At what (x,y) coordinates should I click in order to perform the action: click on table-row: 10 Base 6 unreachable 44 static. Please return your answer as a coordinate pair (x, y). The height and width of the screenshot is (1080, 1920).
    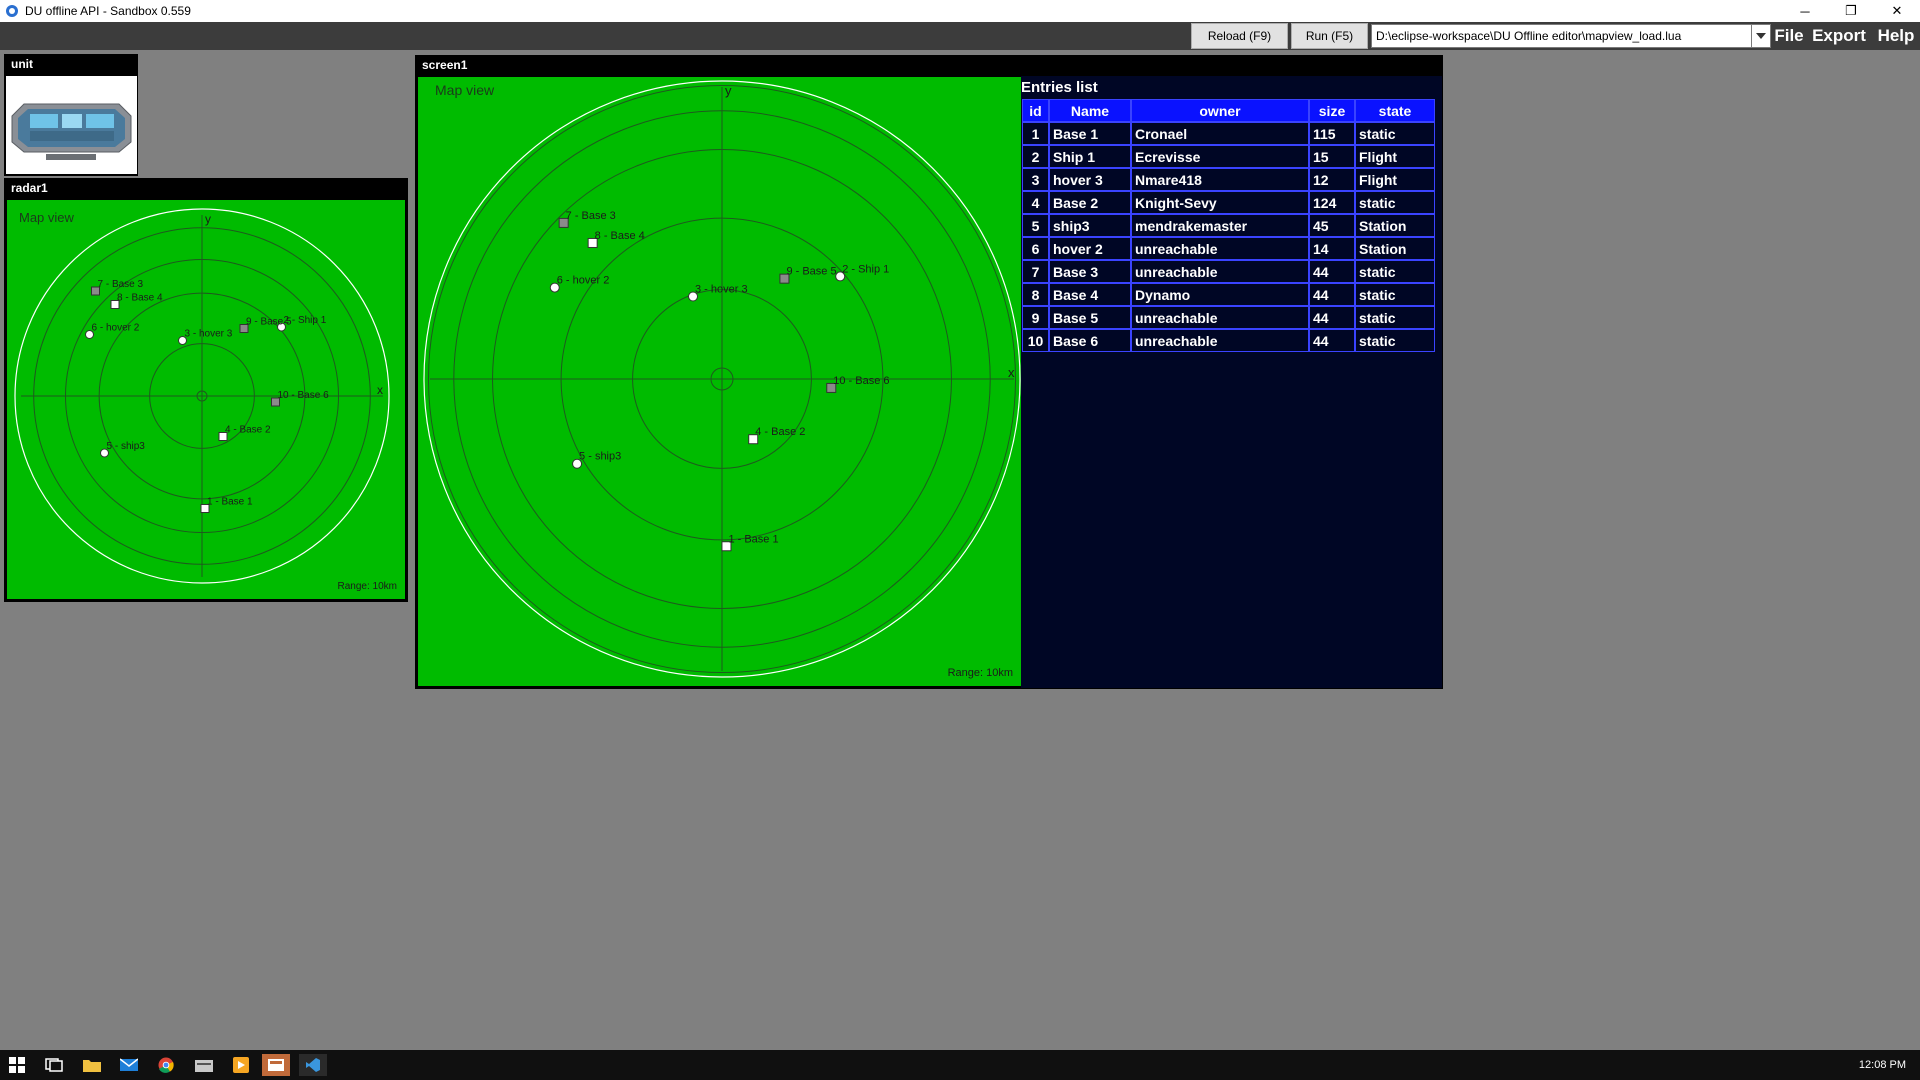
    Looking at the image, I should click on (1228, 340).